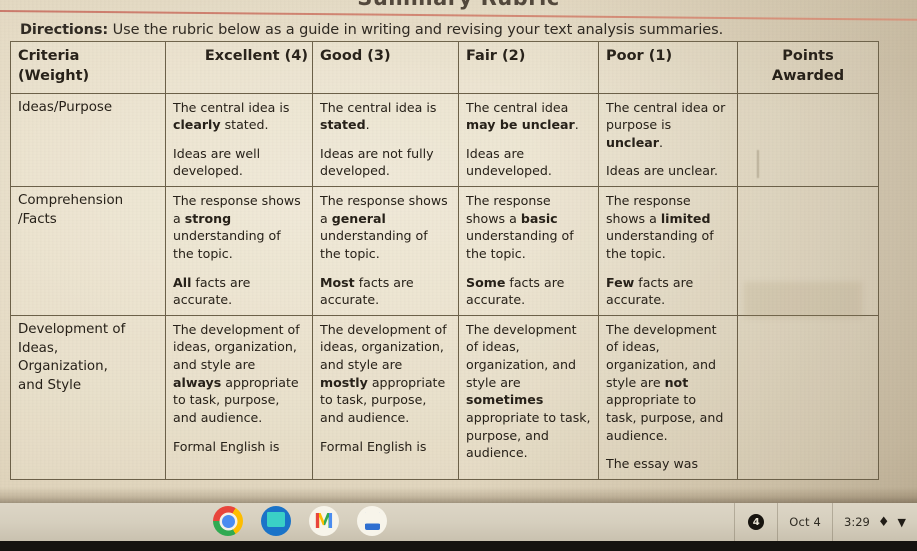  Describe the element at coordinates (337, 282) in the screenshot. I see `emphasis-word: Most` at that location.